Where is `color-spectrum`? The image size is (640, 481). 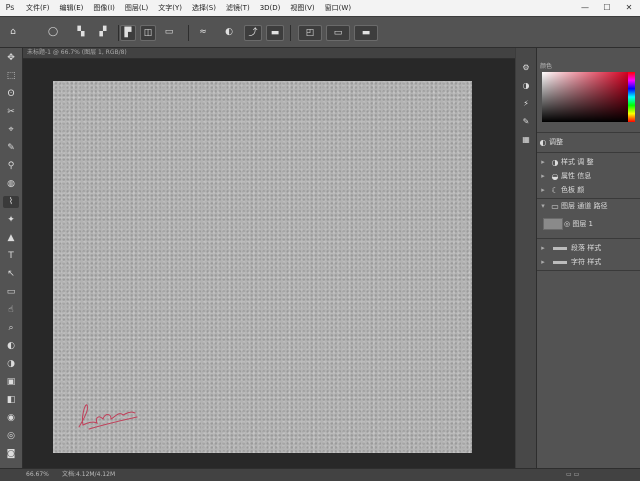 color-spectrum is located at coordinates (585, 97).